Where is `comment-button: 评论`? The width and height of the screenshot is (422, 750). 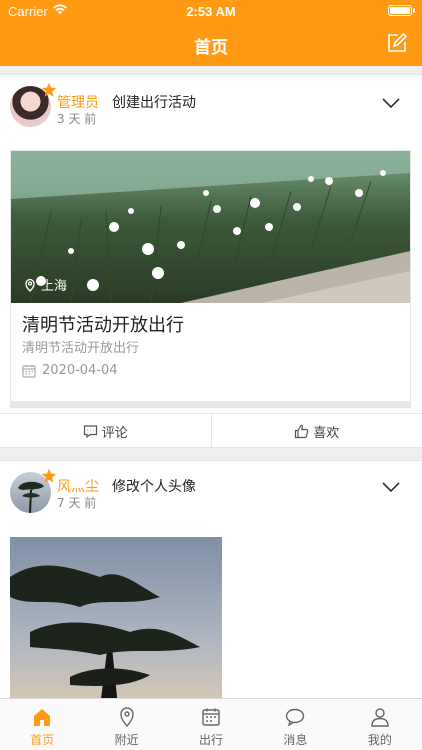 comment-button: 评论 is located at coordinates (105, 431).